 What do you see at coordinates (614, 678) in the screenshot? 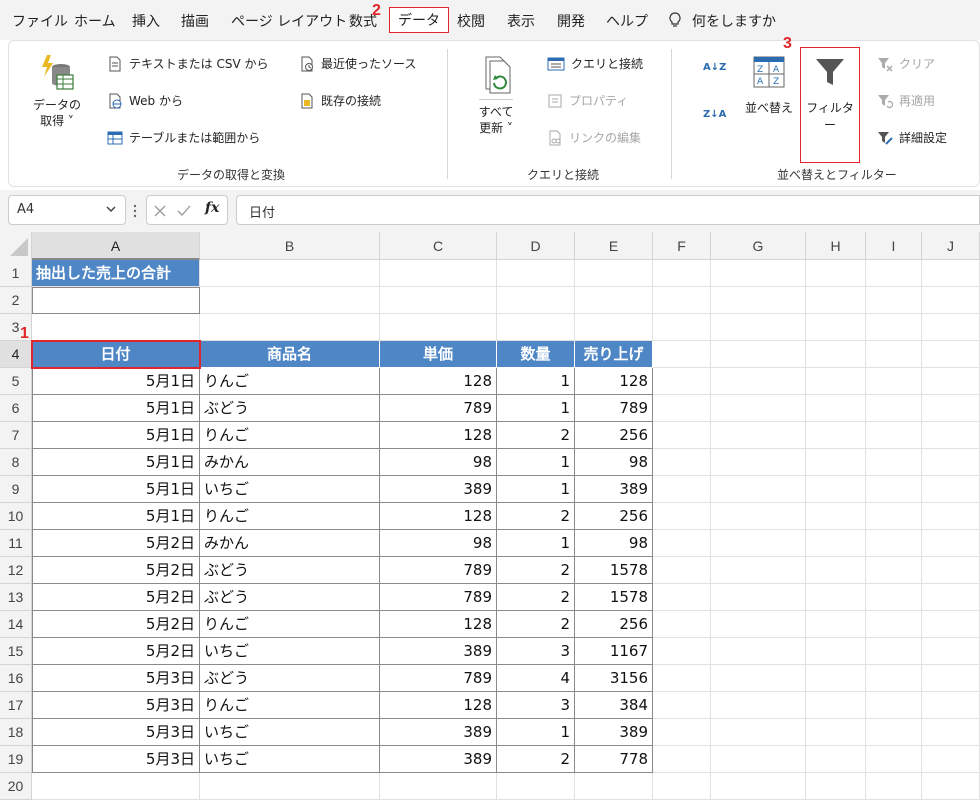
I see `table-cell: 3156` at bounding box center [614, 678].